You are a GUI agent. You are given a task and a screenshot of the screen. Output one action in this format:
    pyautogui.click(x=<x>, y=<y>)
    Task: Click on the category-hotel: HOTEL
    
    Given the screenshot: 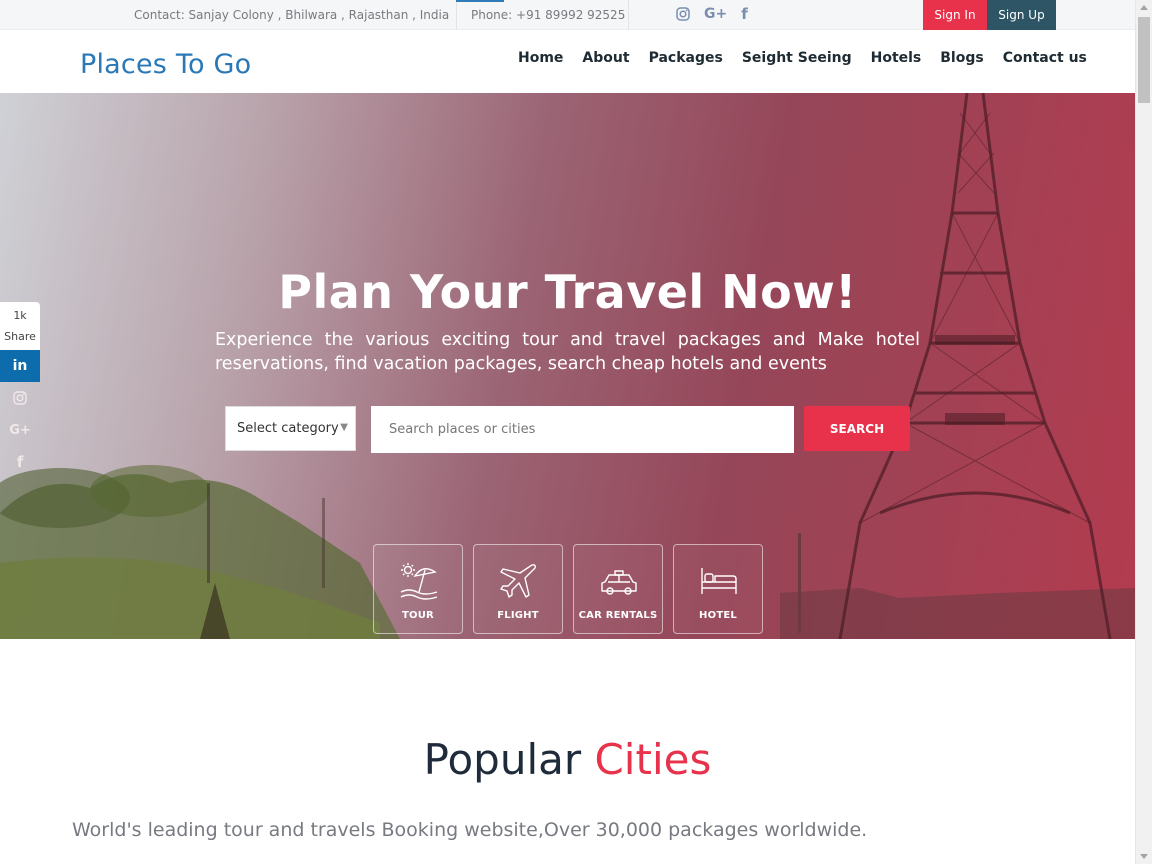 What is the action you would take?
    pyautogui.click(x=718, y=589)
    